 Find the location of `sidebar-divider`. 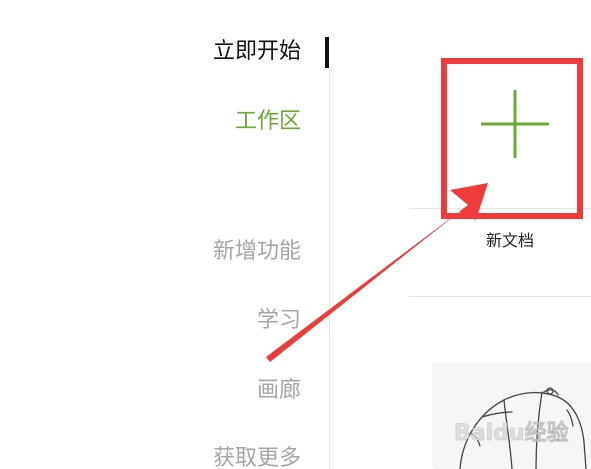

sidebar-divider is located at coordinates (329, 268).